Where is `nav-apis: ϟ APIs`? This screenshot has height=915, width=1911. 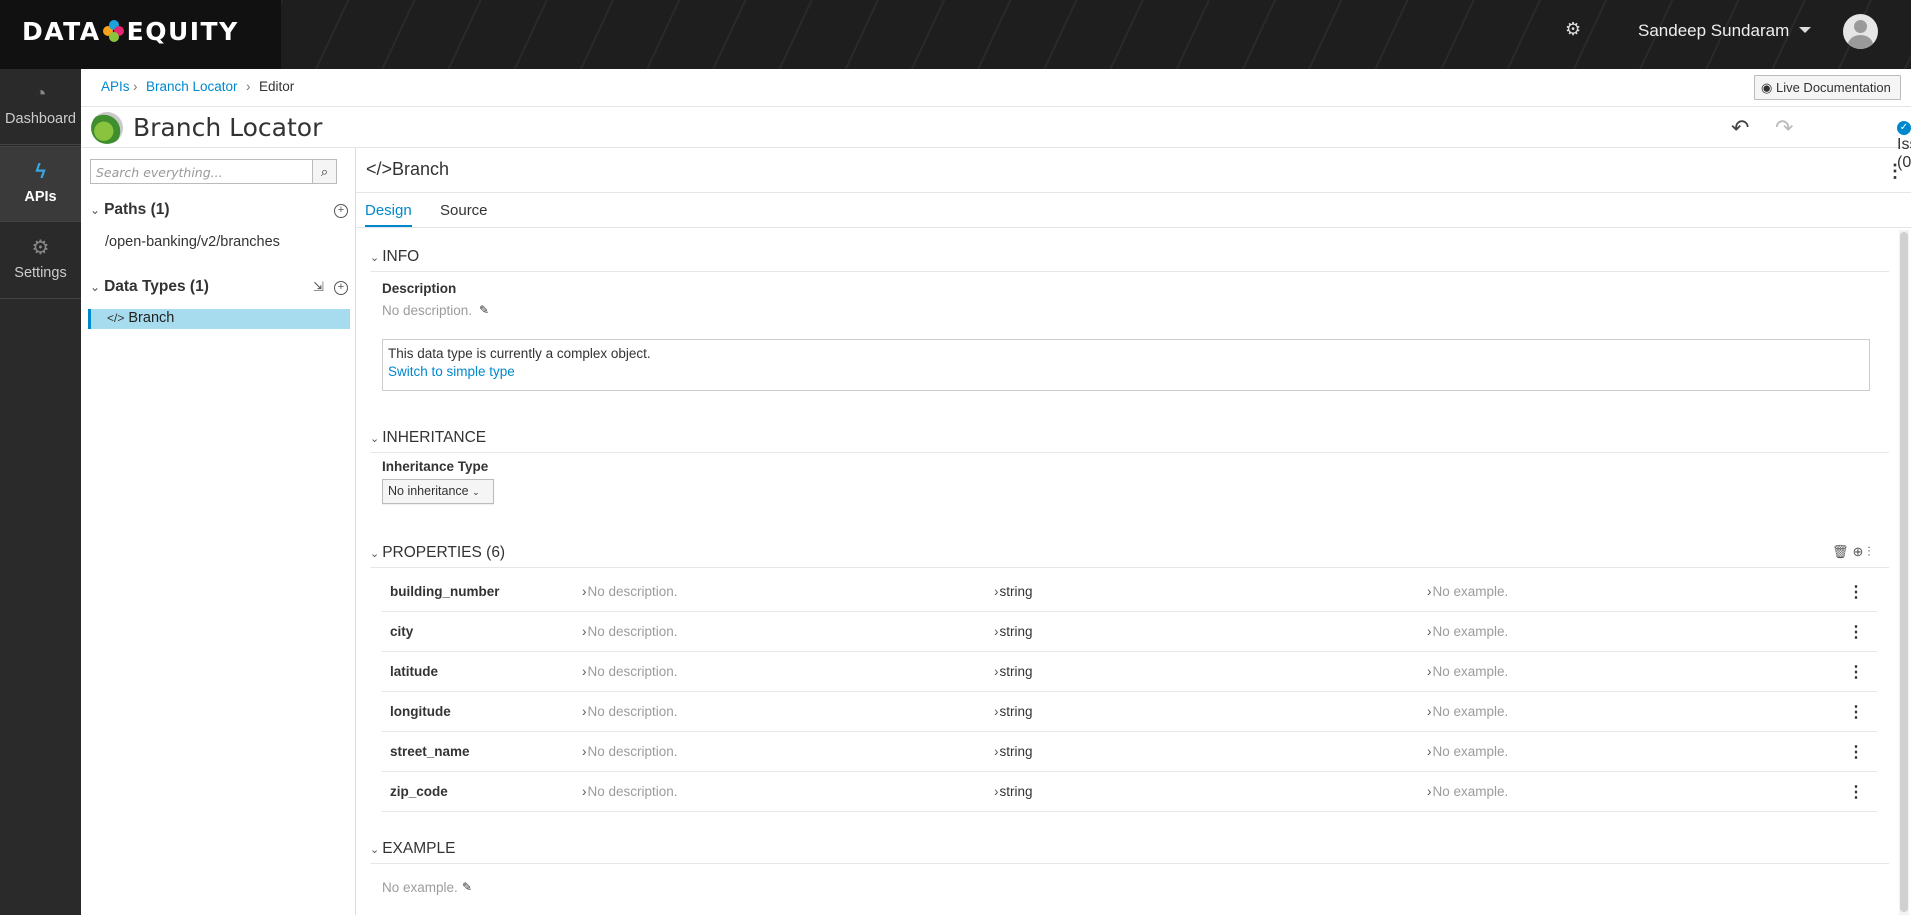
nav-apis: ϟ APIs is located at coordinates (40, 184).